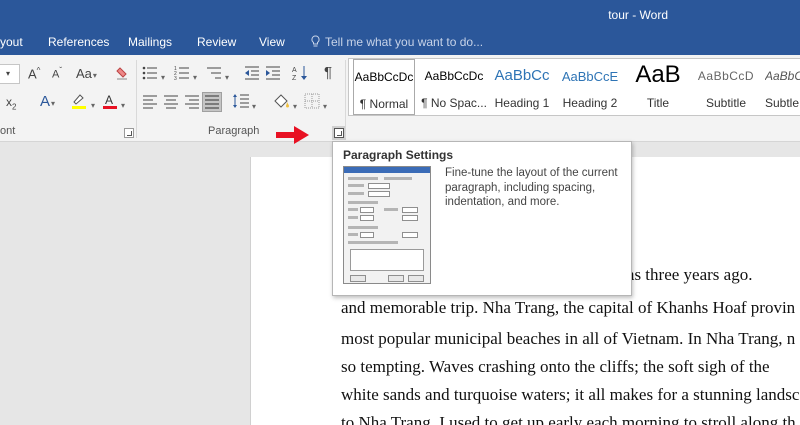  I want to click on multilevel-dropdown-caret: ▾, so click(226, 75).